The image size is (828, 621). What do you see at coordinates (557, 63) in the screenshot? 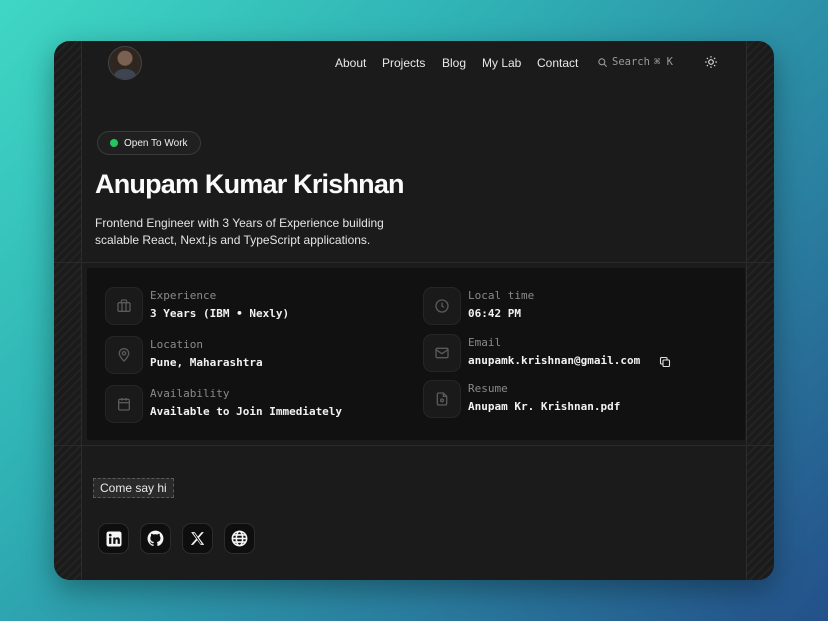
I see `nav-link-contact: Contact` at bounding box center [557, 63].